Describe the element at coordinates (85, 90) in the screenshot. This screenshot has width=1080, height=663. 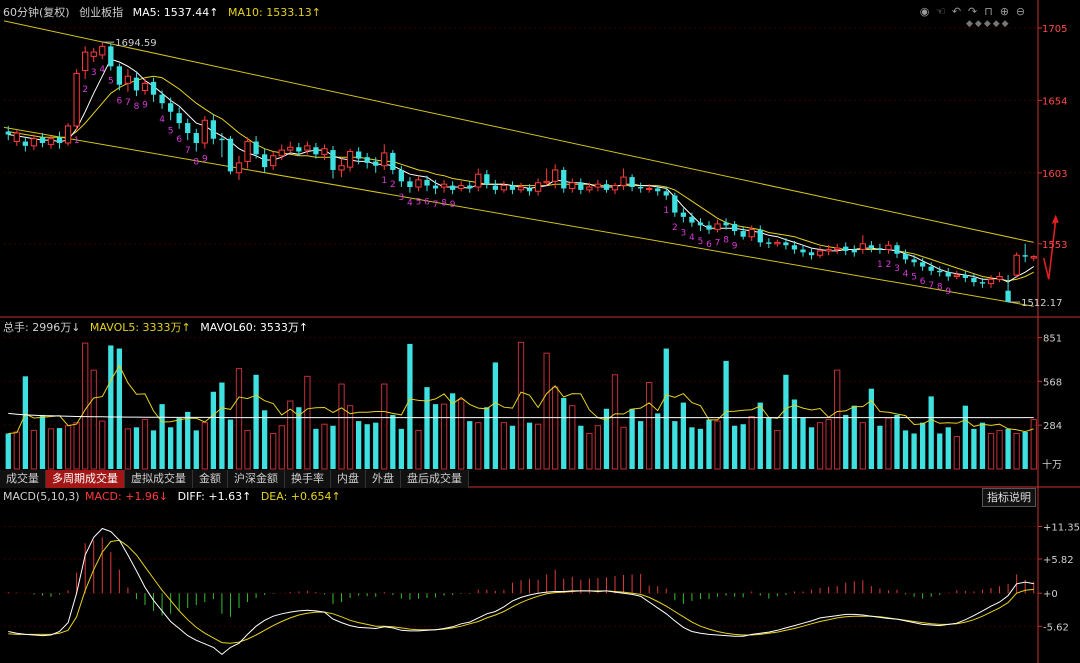
I see `sequence-label: 2` at that location.